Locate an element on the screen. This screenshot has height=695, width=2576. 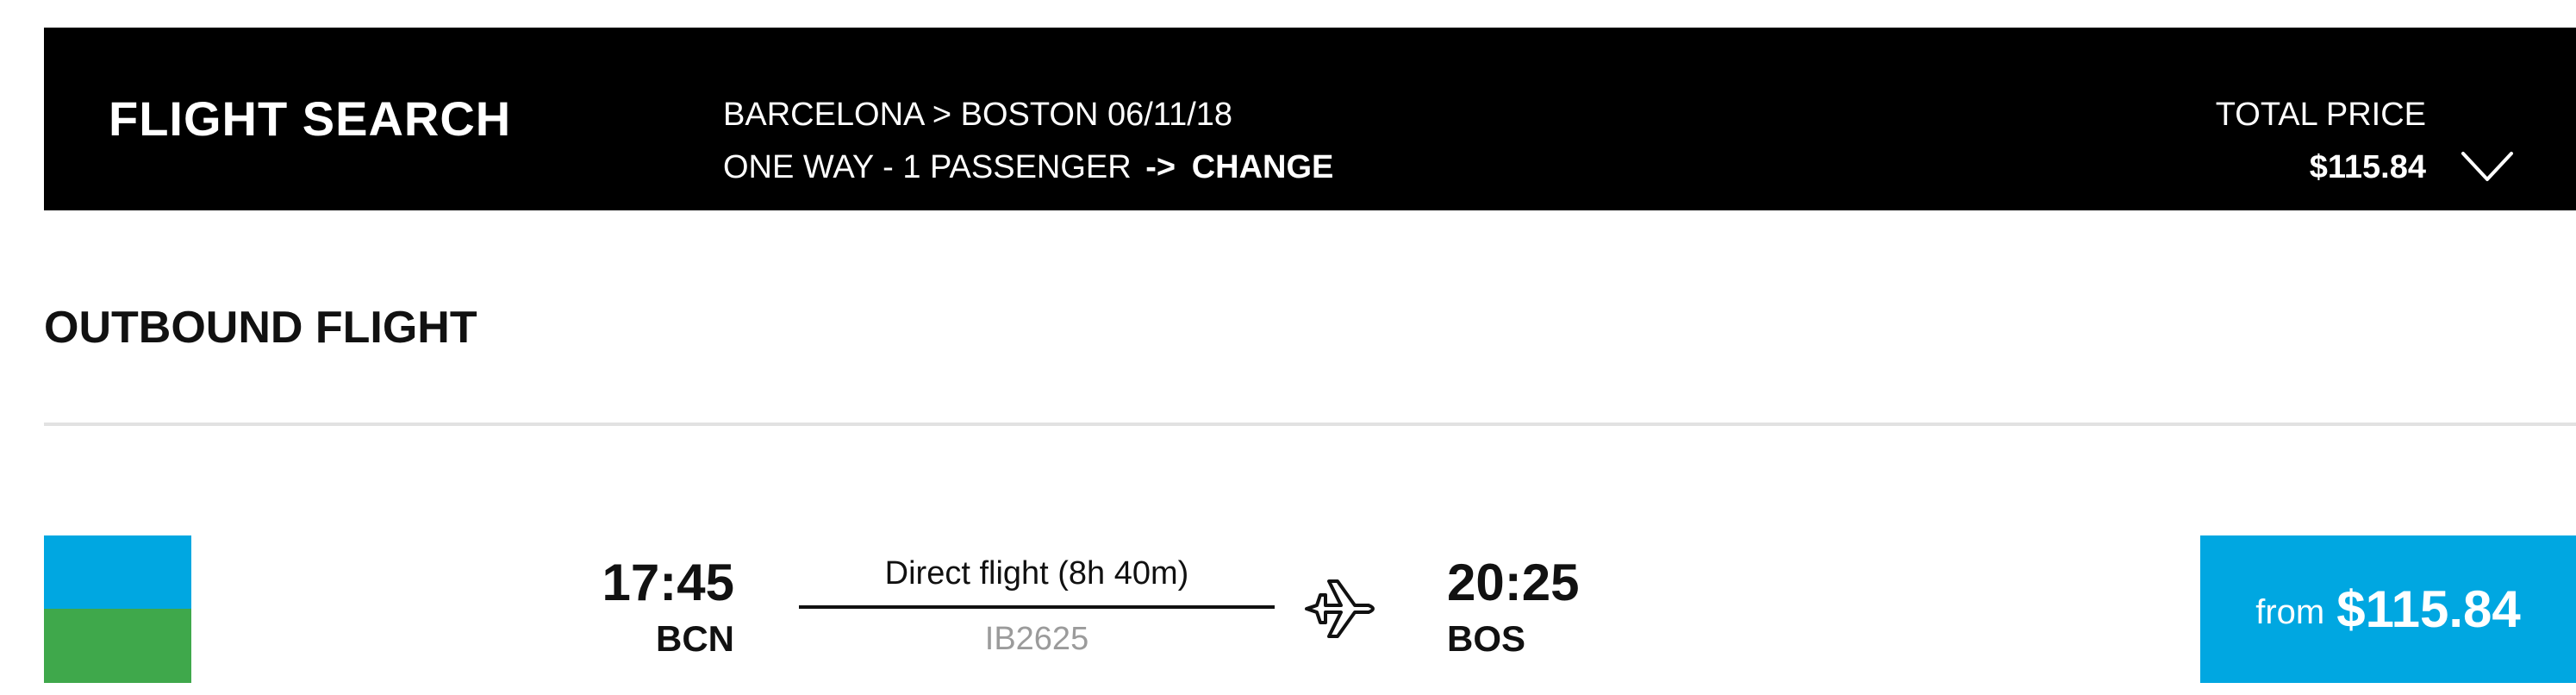
total-price-label: TOTAL PRICE is located at coordinates (2320, 115).